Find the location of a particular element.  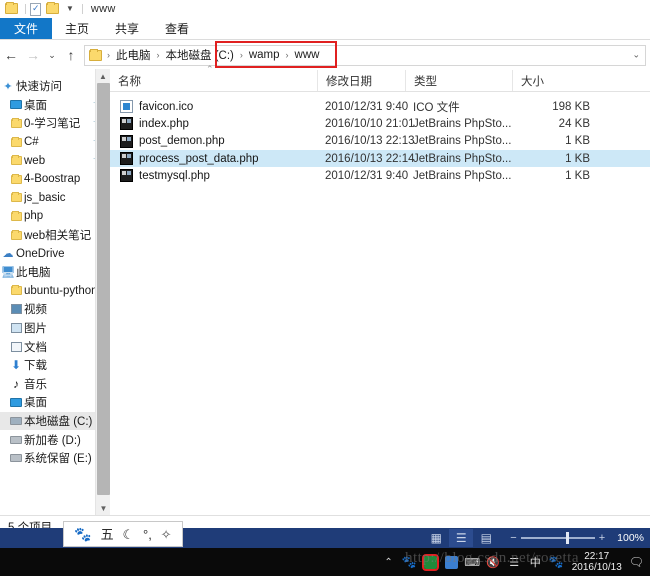

chevron-down-icon: ⌄ is located at coordinates (636, 55).